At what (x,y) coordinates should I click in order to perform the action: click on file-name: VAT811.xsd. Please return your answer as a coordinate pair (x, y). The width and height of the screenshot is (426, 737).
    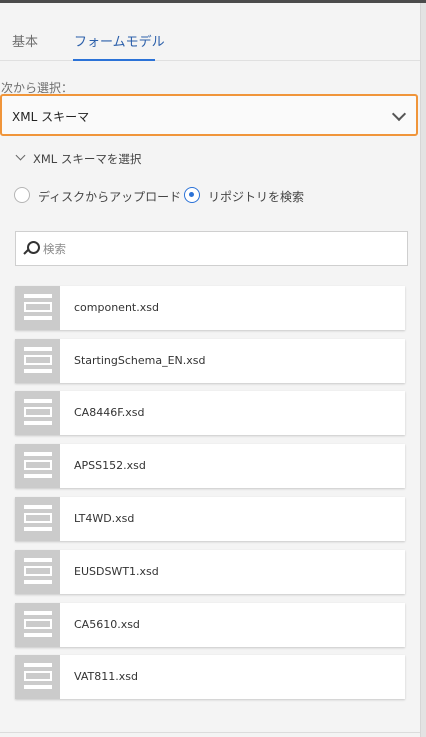
    Looking at the image, I should click on (106, 676).